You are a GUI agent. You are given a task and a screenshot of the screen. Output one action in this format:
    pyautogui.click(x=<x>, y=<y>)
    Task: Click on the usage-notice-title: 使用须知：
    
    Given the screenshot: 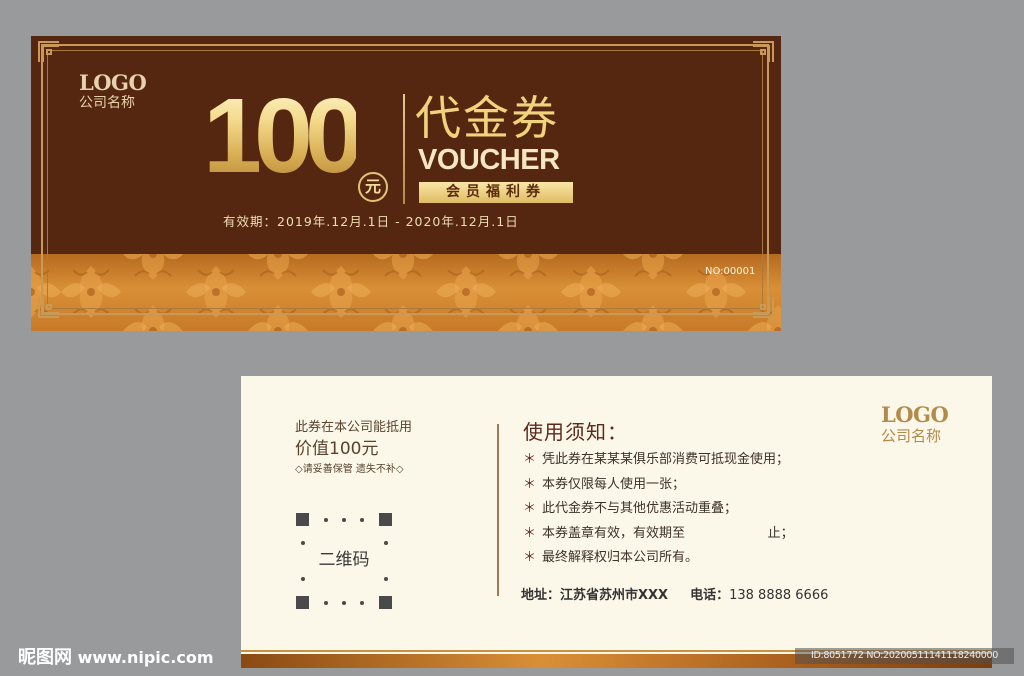 What is the action you would take?
    pyautogui.click(x=575, y=432)
    